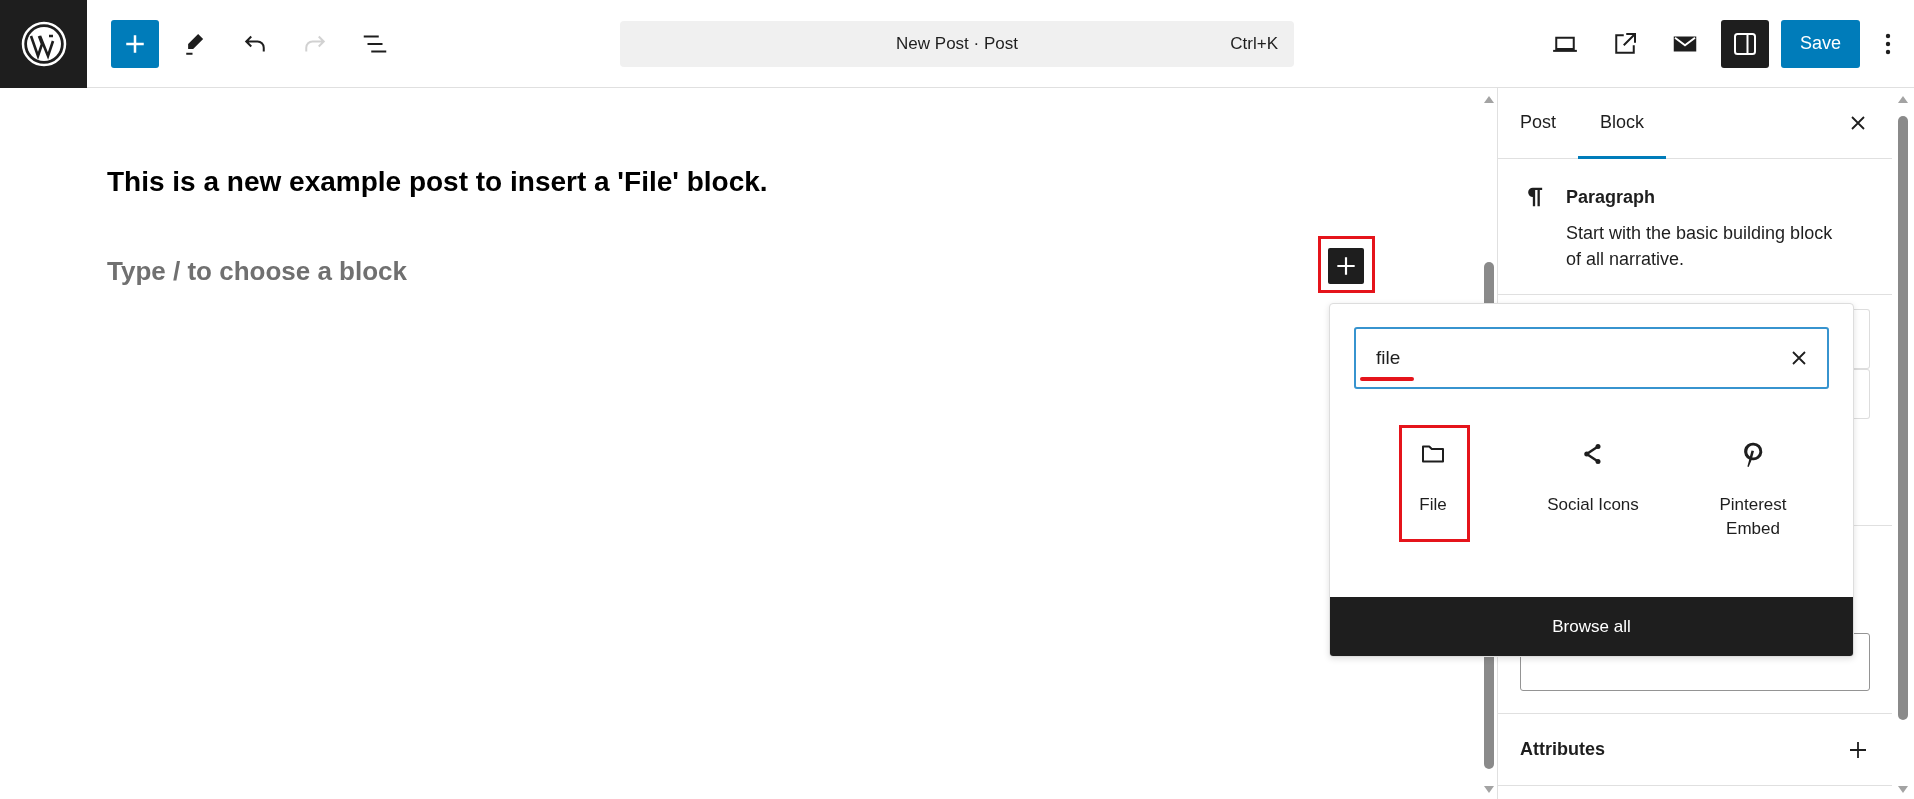  What do you see at coordinates (135, 43) in the screenshot?
I see `inserter-button` at bounding box center [135, 43].